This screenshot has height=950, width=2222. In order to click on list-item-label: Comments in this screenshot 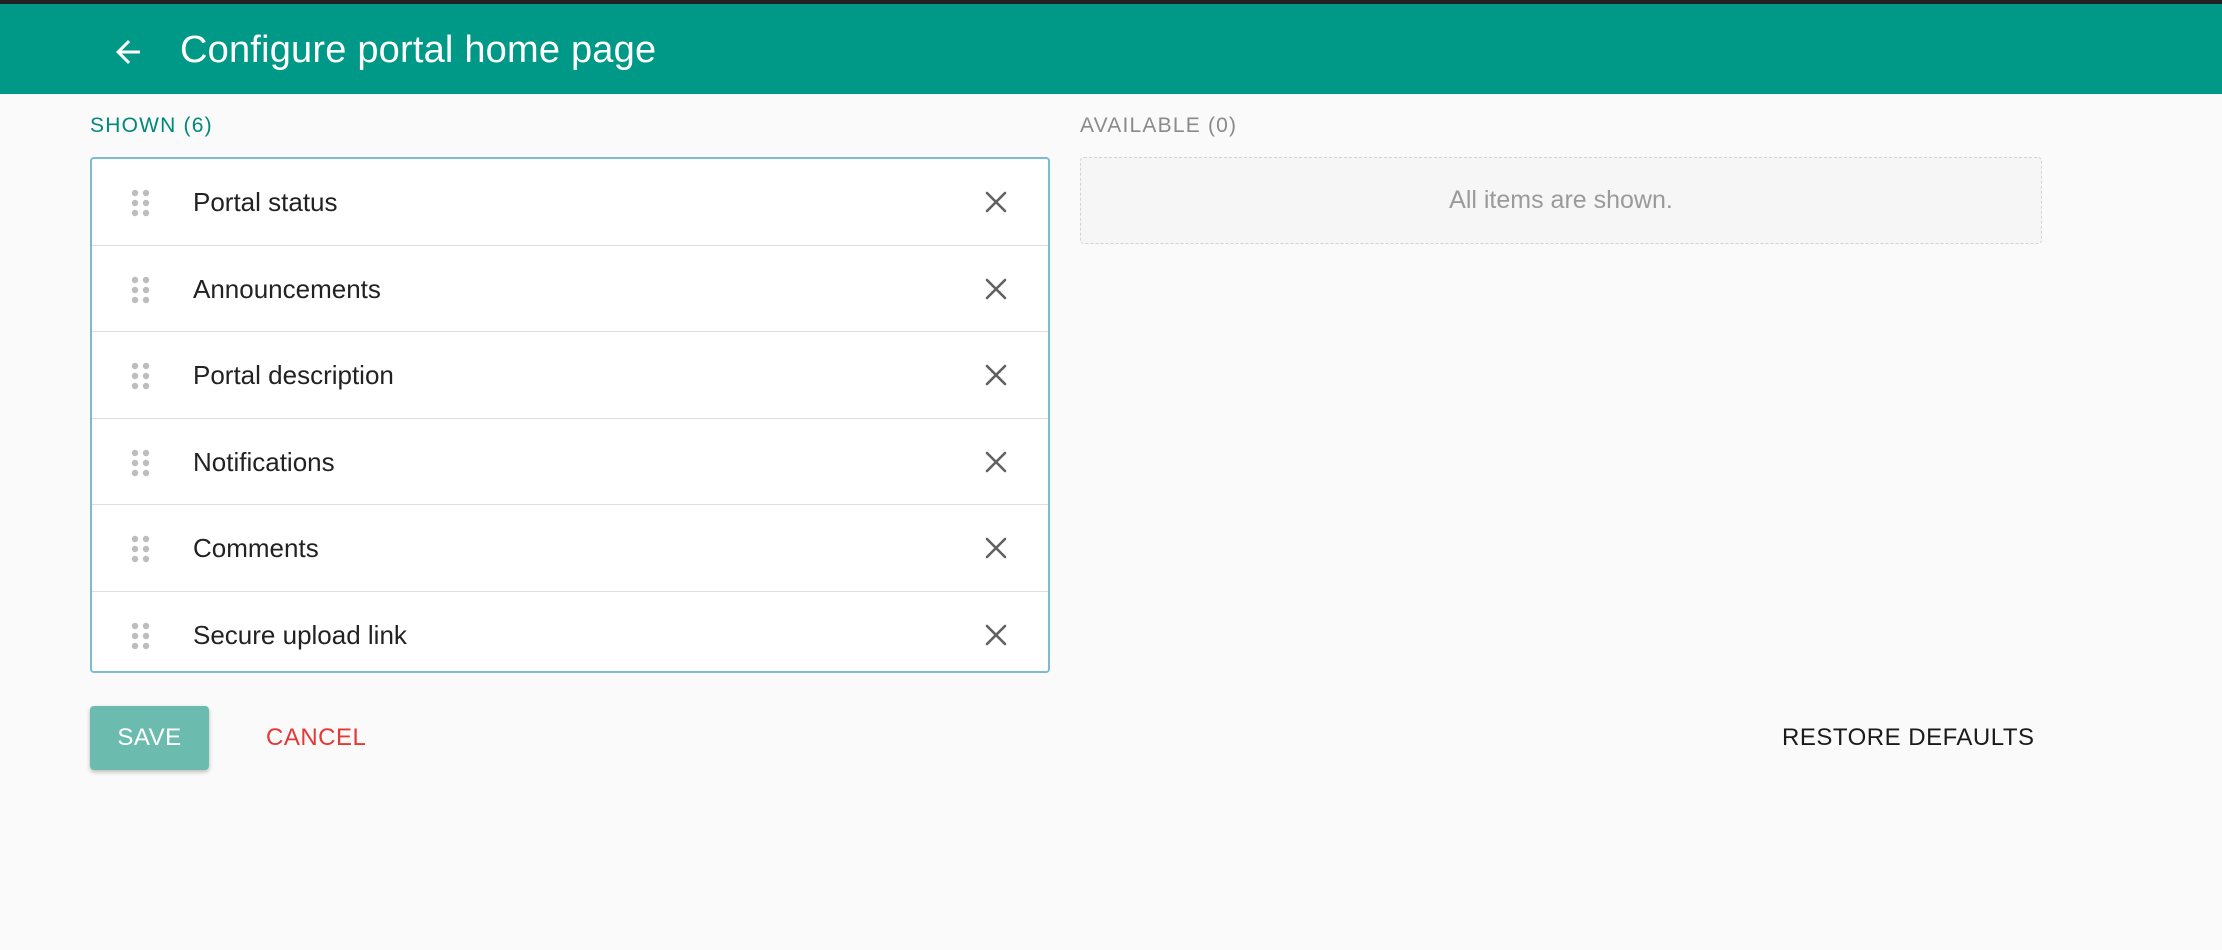, I will do `click(256, 548)`.